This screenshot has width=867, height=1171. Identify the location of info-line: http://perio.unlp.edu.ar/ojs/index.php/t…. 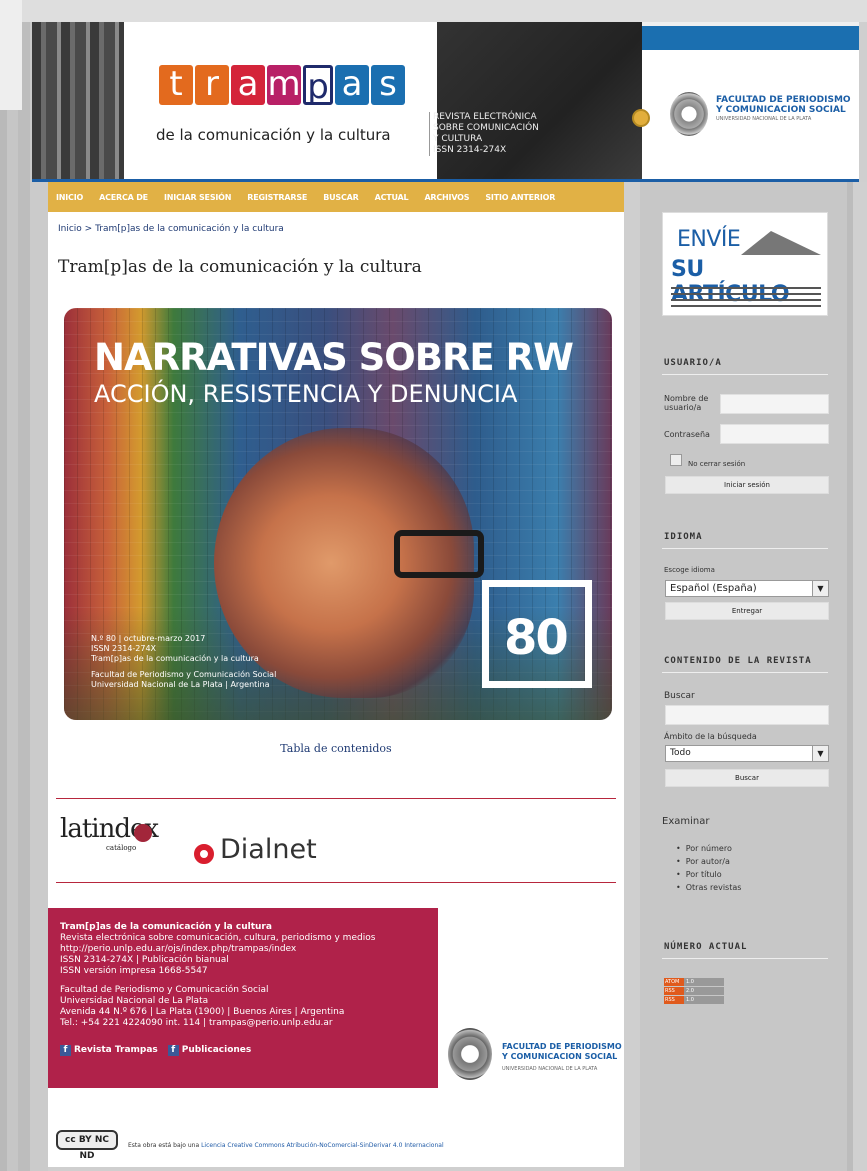
(243, 949).